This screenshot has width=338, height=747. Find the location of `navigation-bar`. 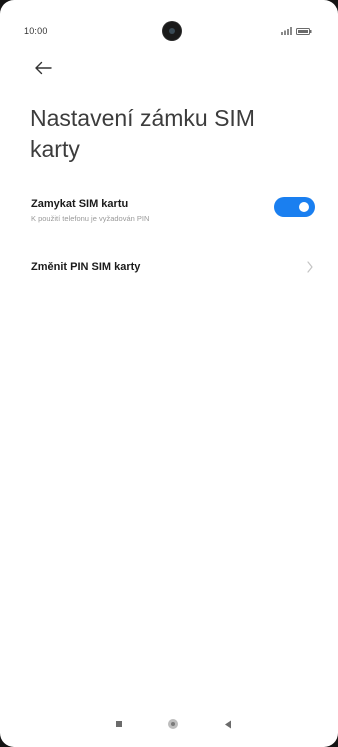

navigation-bar is located at coordinates (169, 729).